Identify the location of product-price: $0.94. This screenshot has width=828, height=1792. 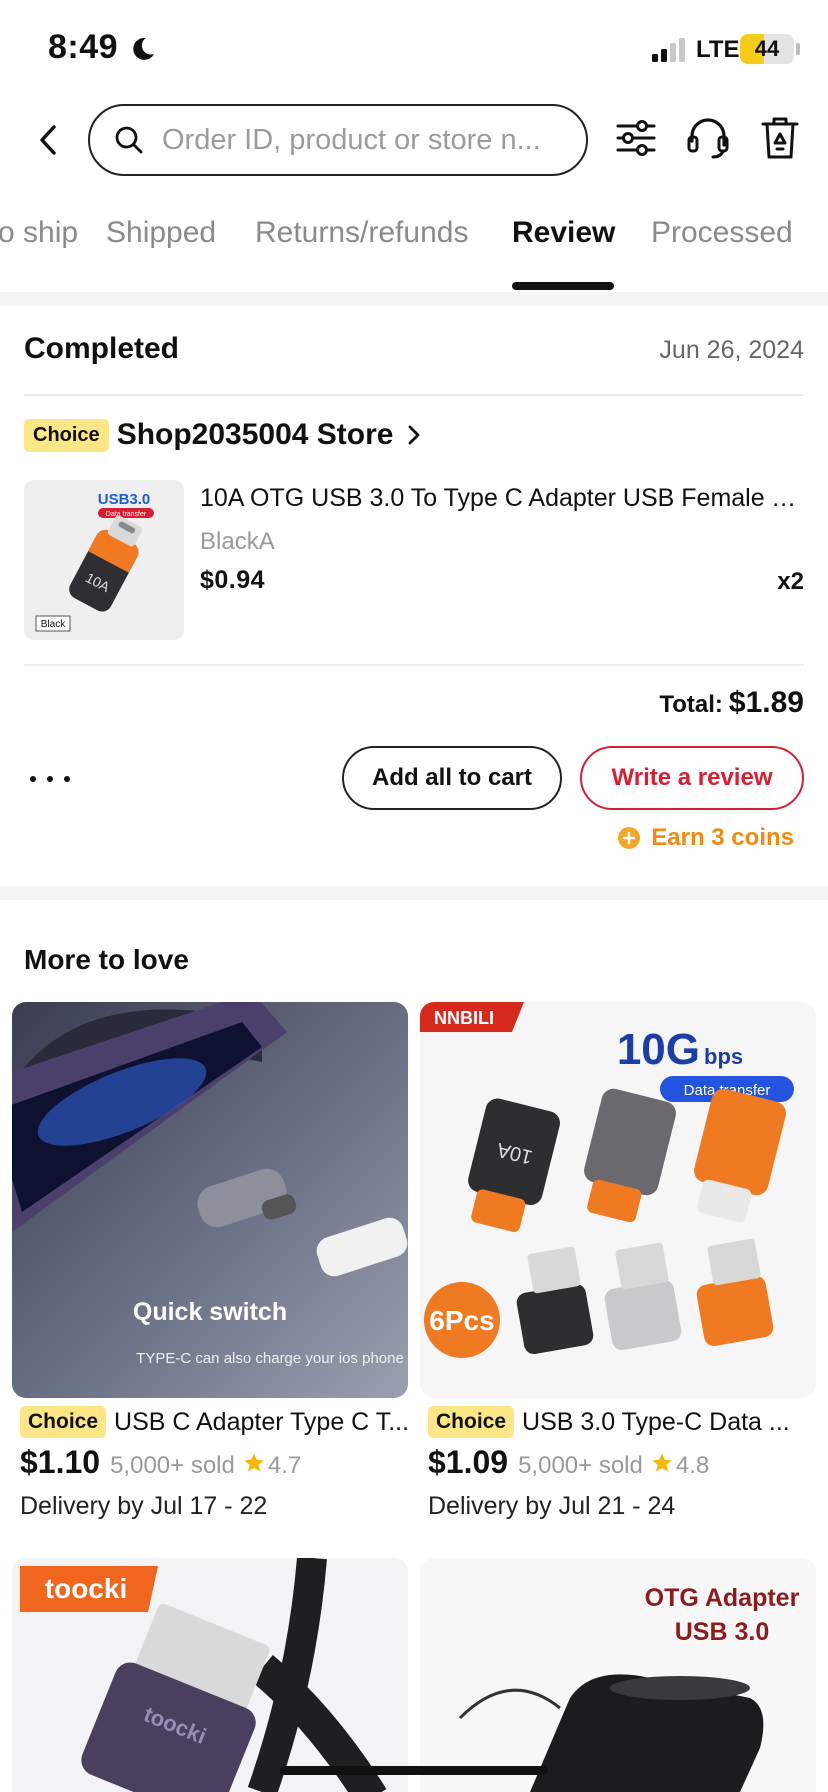
(233, 580).